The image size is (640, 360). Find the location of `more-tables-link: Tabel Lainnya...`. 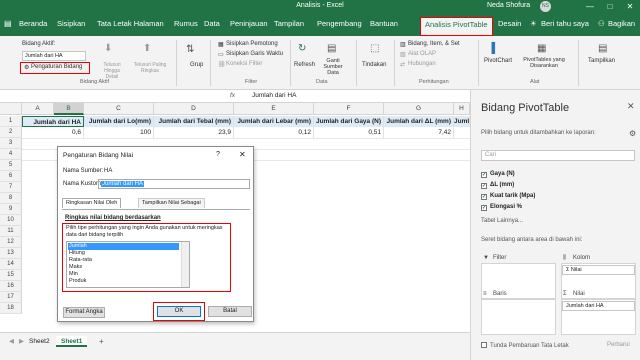

more-tables-link: Tabel Lainnya... is located at coordinates (502, 221).